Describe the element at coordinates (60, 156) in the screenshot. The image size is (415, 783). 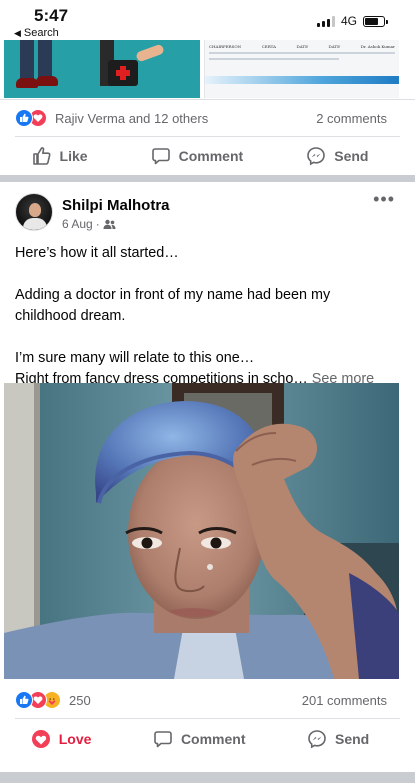
I see `like-button: Like` at that location.